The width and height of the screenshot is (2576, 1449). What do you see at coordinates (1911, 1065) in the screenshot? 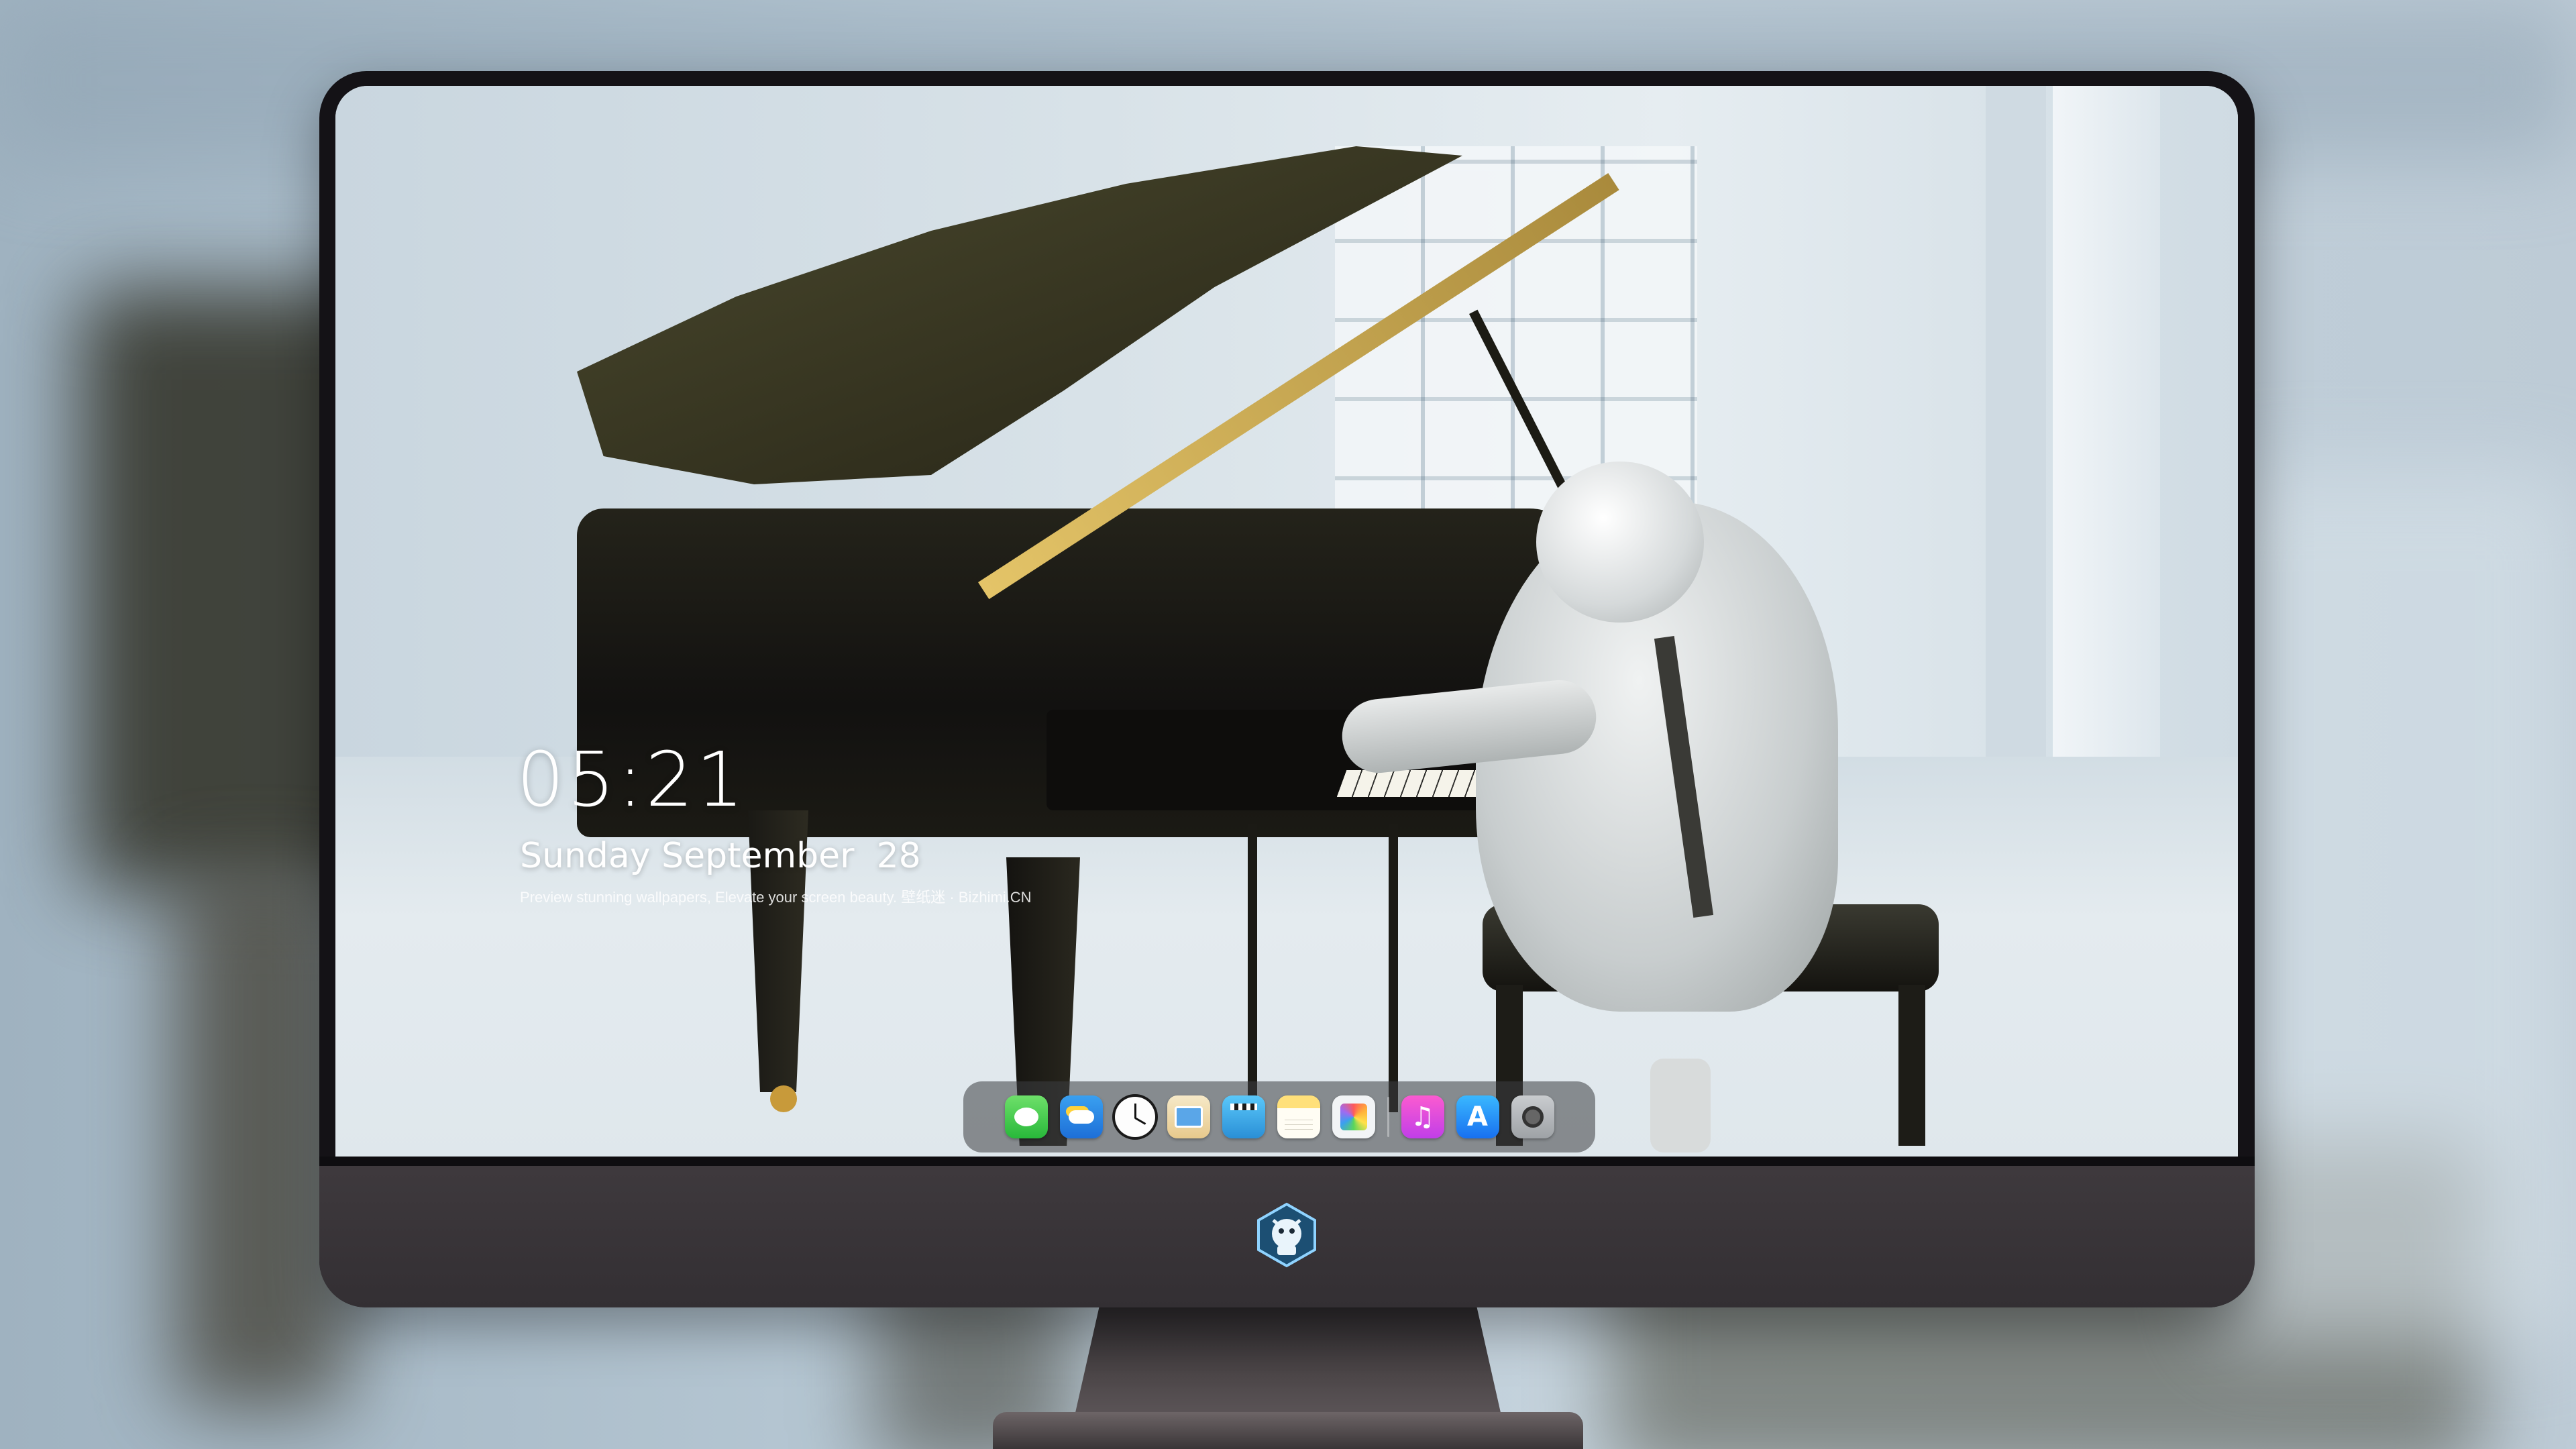
I see `bench-leg` at bounding box center [1911, 1065].